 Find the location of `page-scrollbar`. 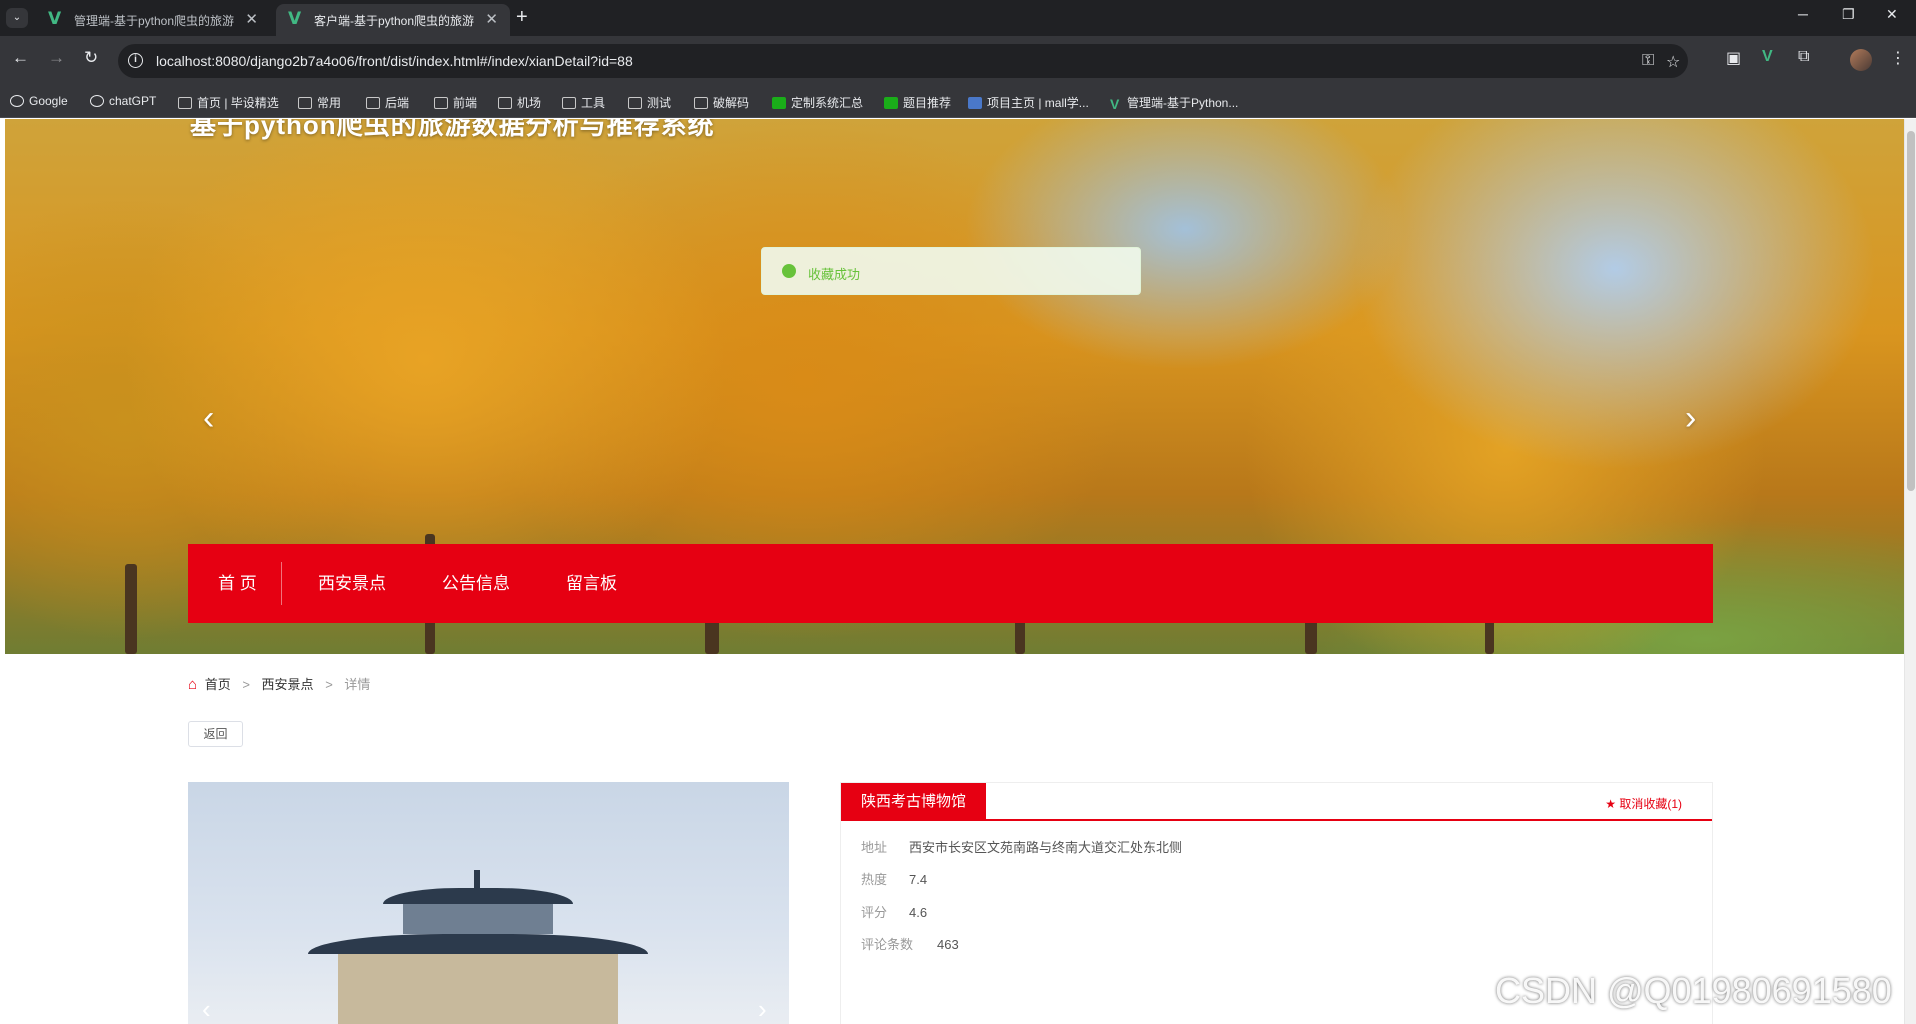

page-scrollbar is located at coordinates (1910, 571).